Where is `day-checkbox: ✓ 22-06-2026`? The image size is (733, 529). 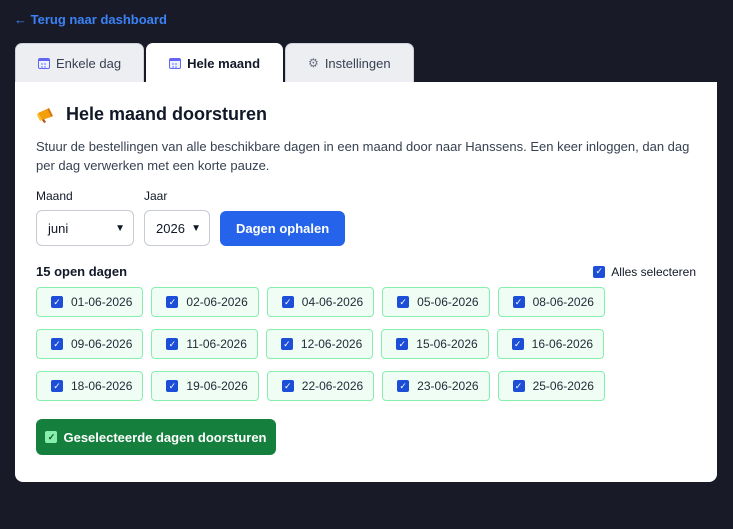
day-checkbox: ✓ 22-06-2026 is located at coordinates (320, 386).